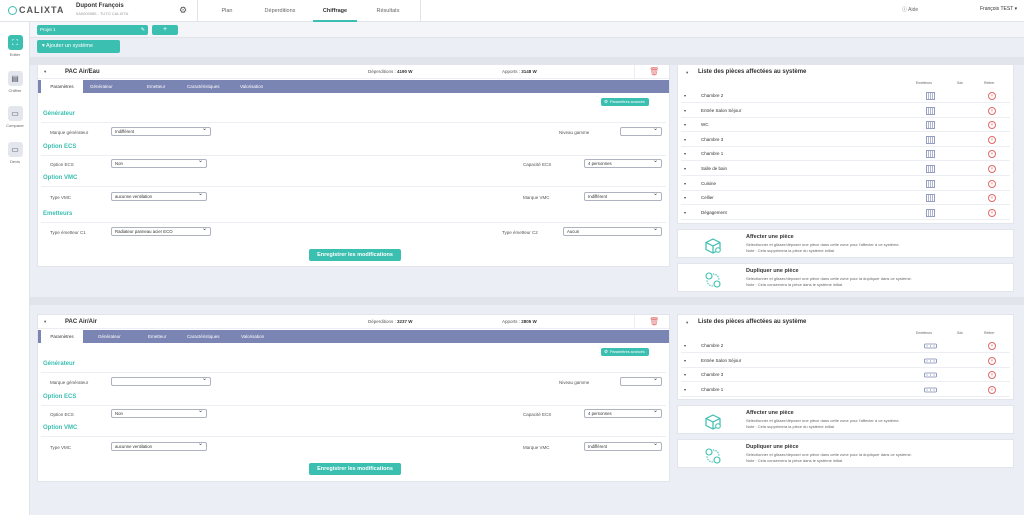 The height and width of the screenshot is (515, 1024). Describe the element at coordinates (280, 11) in the screenshot. I see `nav-tab-deperditions: Déperditions` at that location.